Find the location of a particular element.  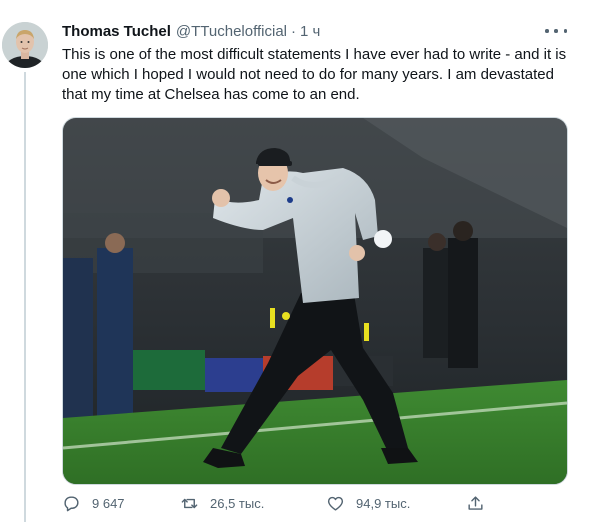

share-icon is located at coordinates (475, 503).